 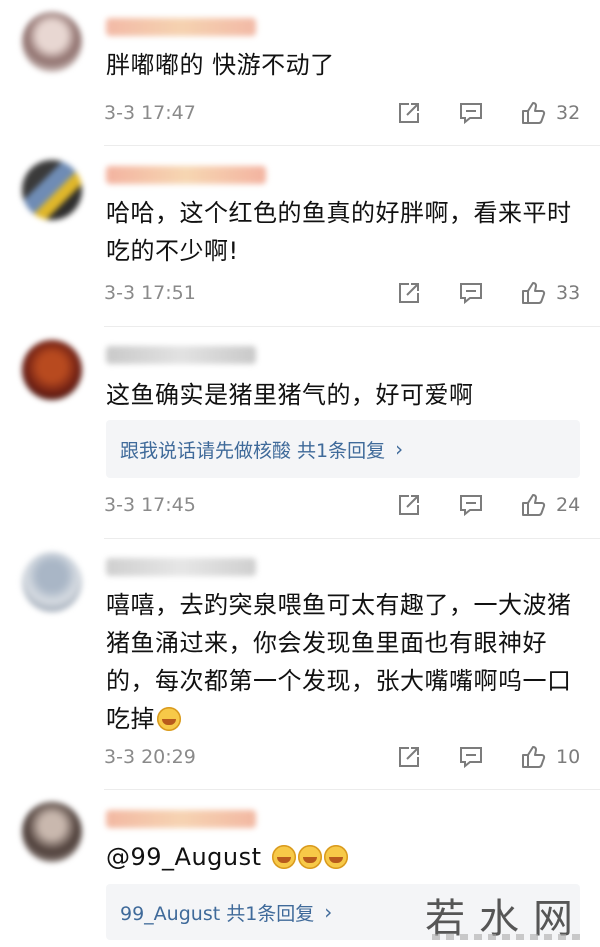 I want to click on comment-meta: 3-3 17:51 33, so click(x=344, y=293).